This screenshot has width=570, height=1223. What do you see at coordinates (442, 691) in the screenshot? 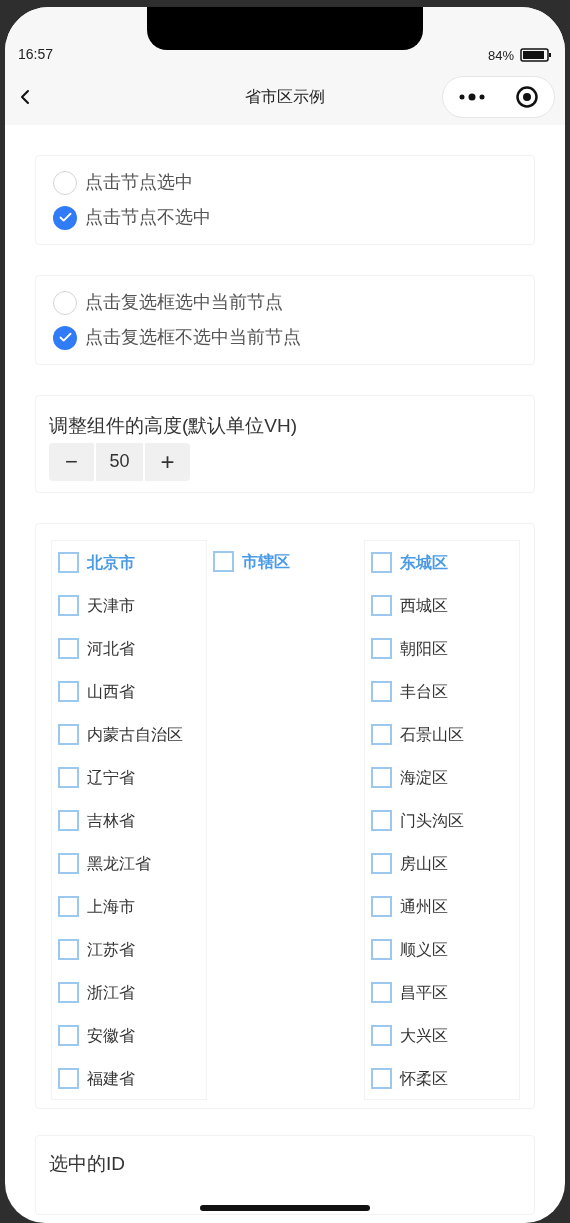
I see `picker-item: 丰台区` at bounding box center [442, 691].